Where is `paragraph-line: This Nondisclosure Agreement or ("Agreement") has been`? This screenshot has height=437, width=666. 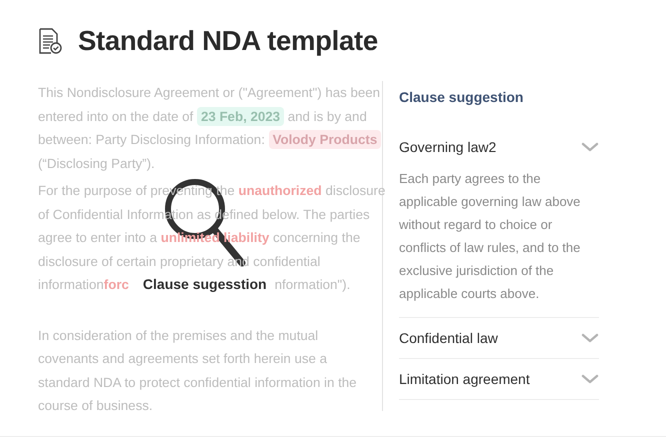
paragraph-line: This Nondisclosure Agreement or ("Agreement") has been is located at coordinates (210, 93).